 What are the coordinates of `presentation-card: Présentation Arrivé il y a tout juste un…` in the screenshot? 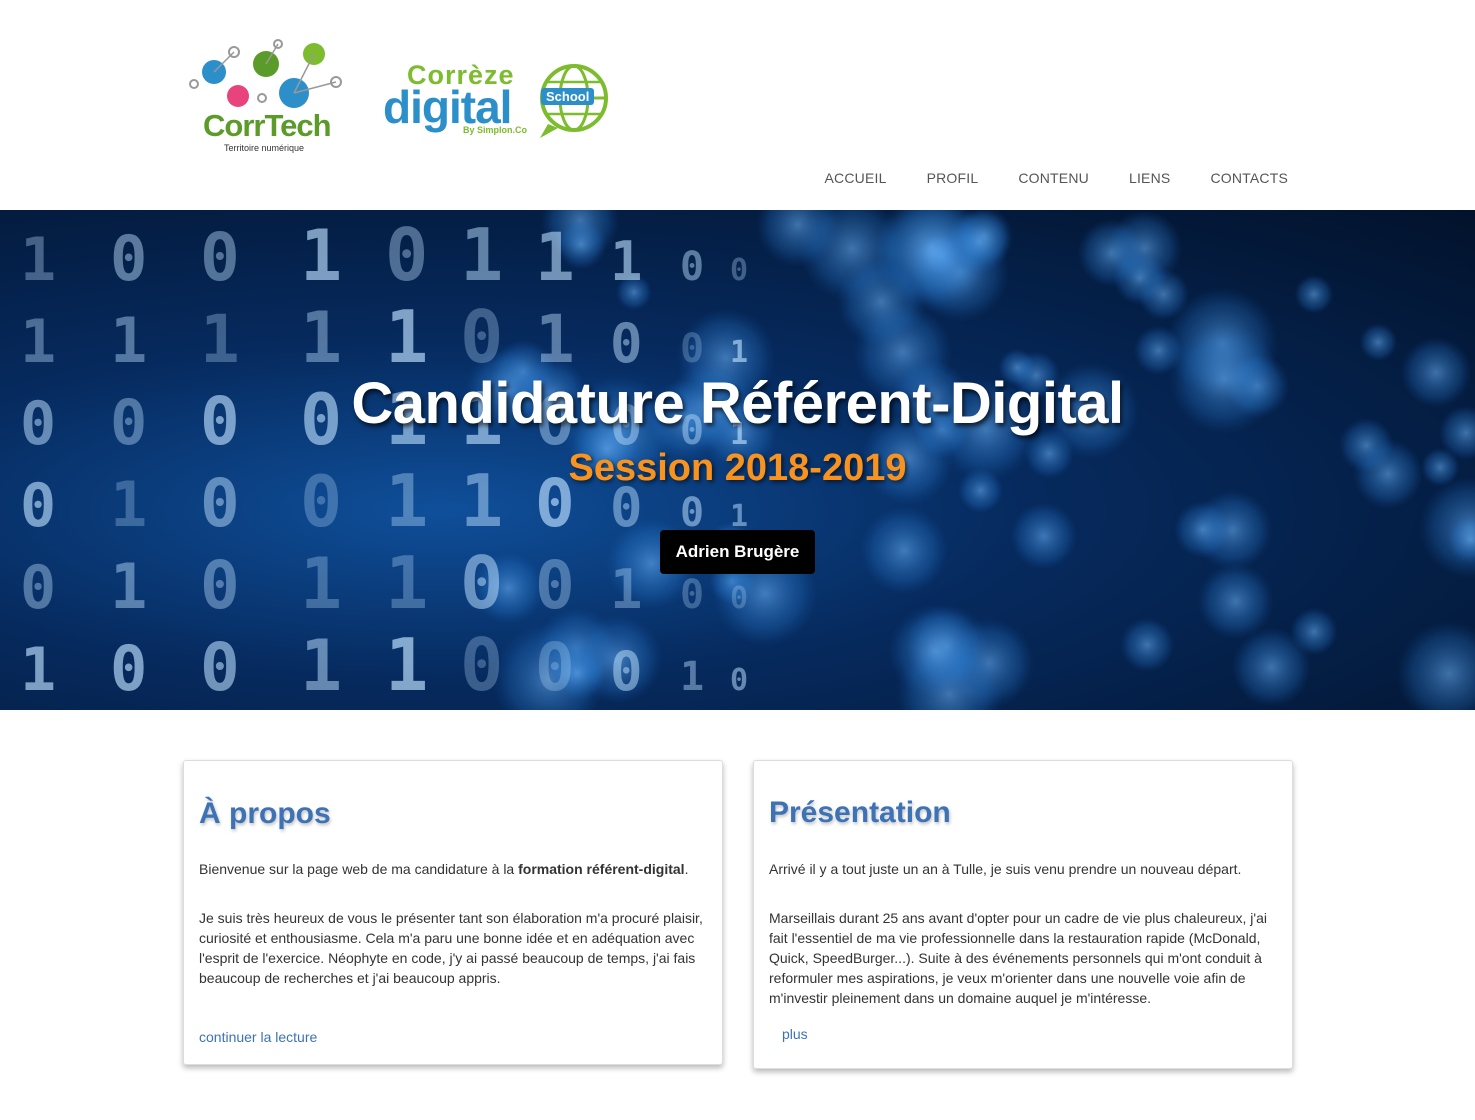 It's located at (1023, 914).